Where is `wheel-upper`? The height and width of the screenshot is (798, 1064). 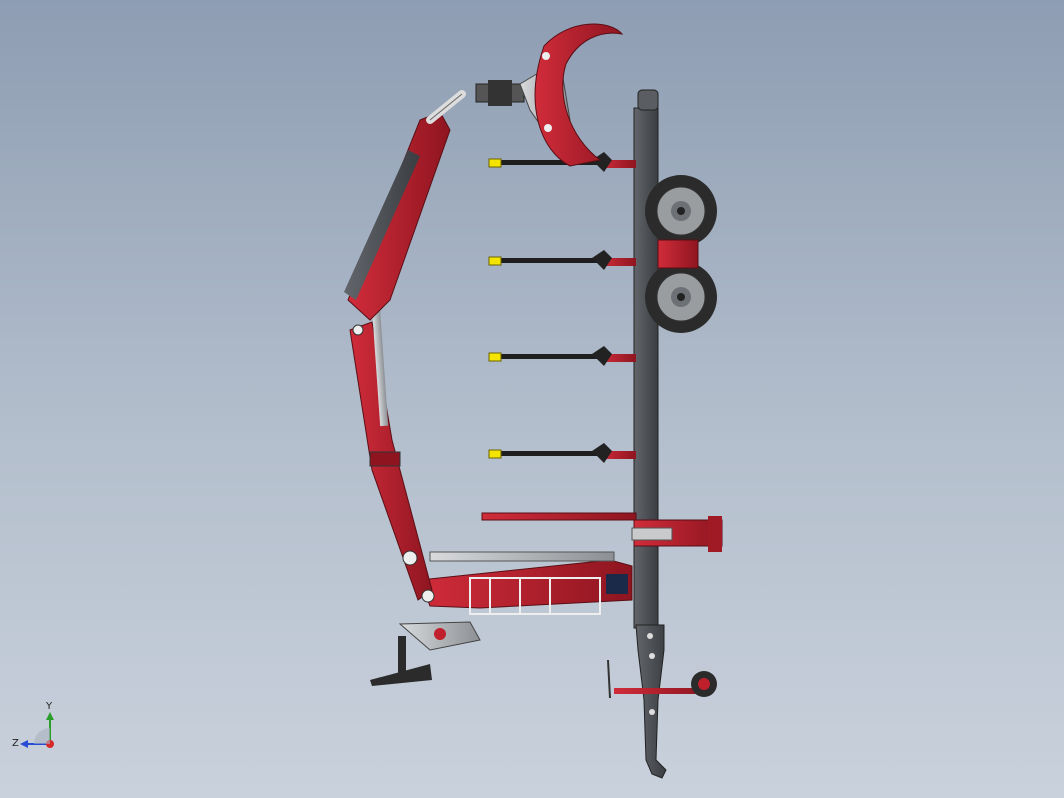 wheel-upper is located at coordinates (681, 211).